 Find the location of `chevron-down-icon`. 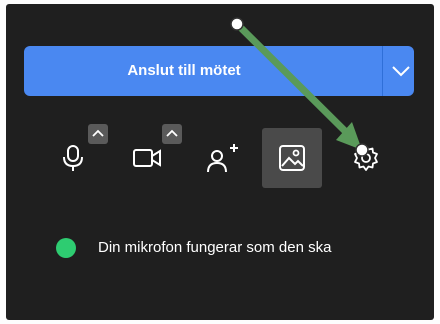

chevron-down-icon is located at coordinates (401, 71).